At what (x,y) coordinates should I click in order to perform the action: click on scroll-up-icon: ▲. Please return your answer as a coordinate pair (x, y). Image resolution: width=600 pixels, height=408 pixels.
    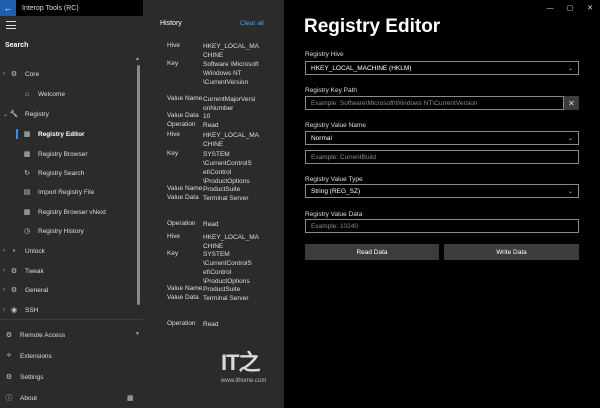
    Looking at the image, I should click on (137, 59).